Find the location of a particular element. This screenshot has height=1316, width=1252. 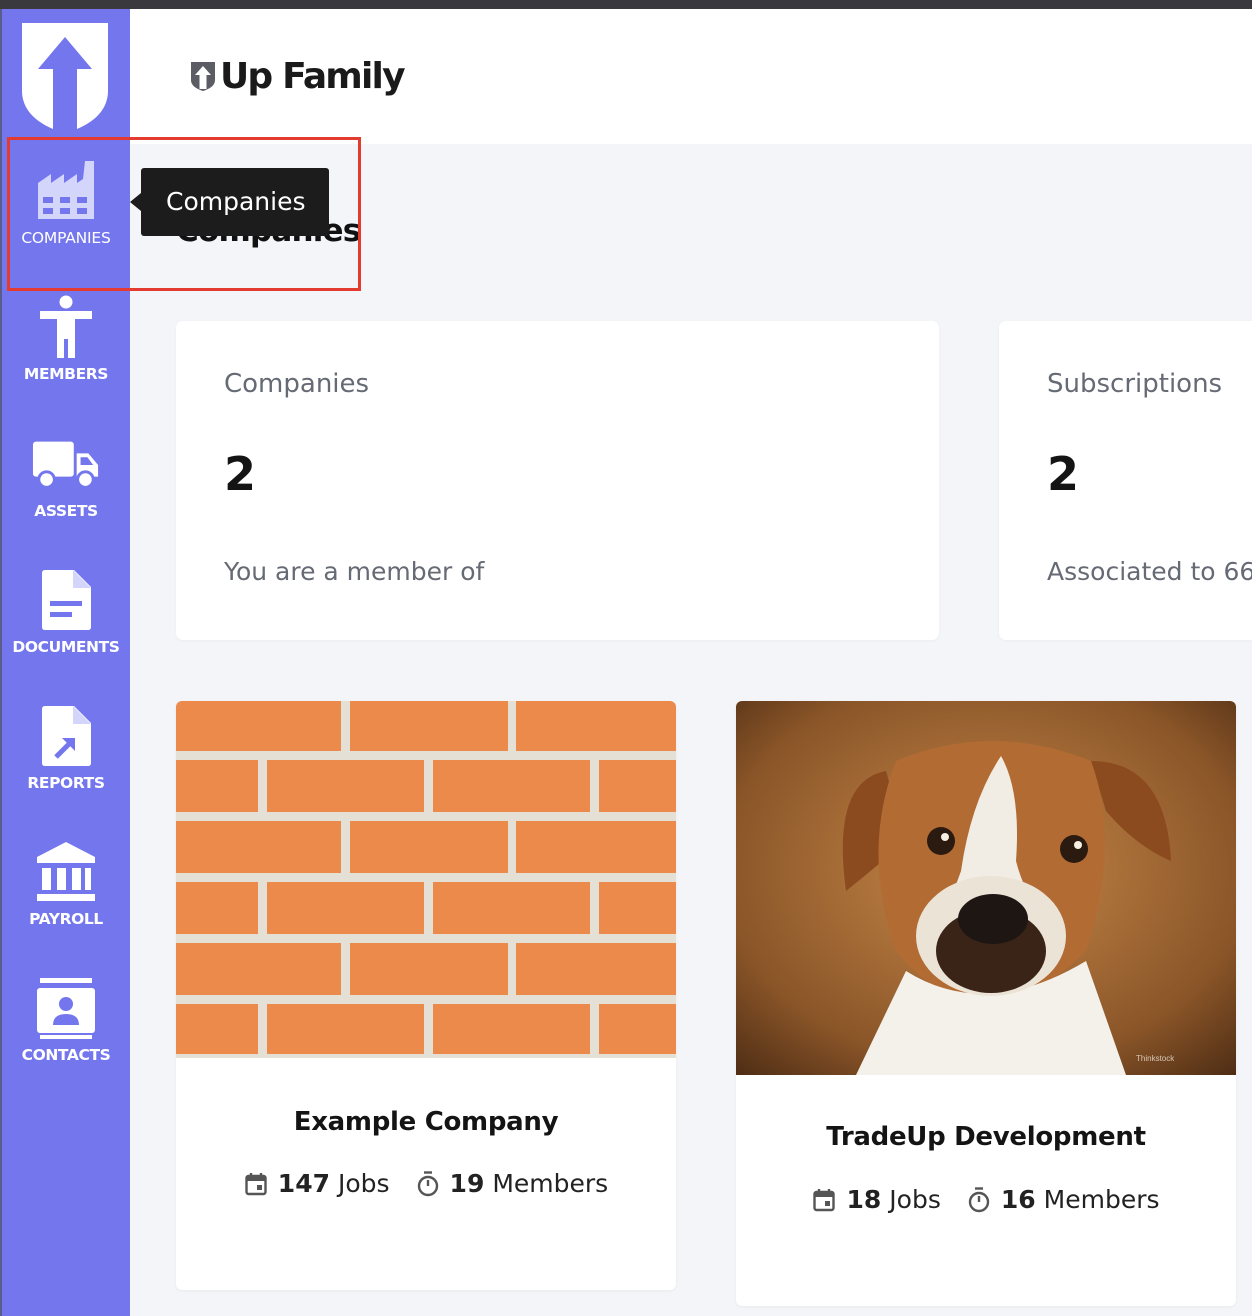

document-icon is located at coordinates (66, 600).